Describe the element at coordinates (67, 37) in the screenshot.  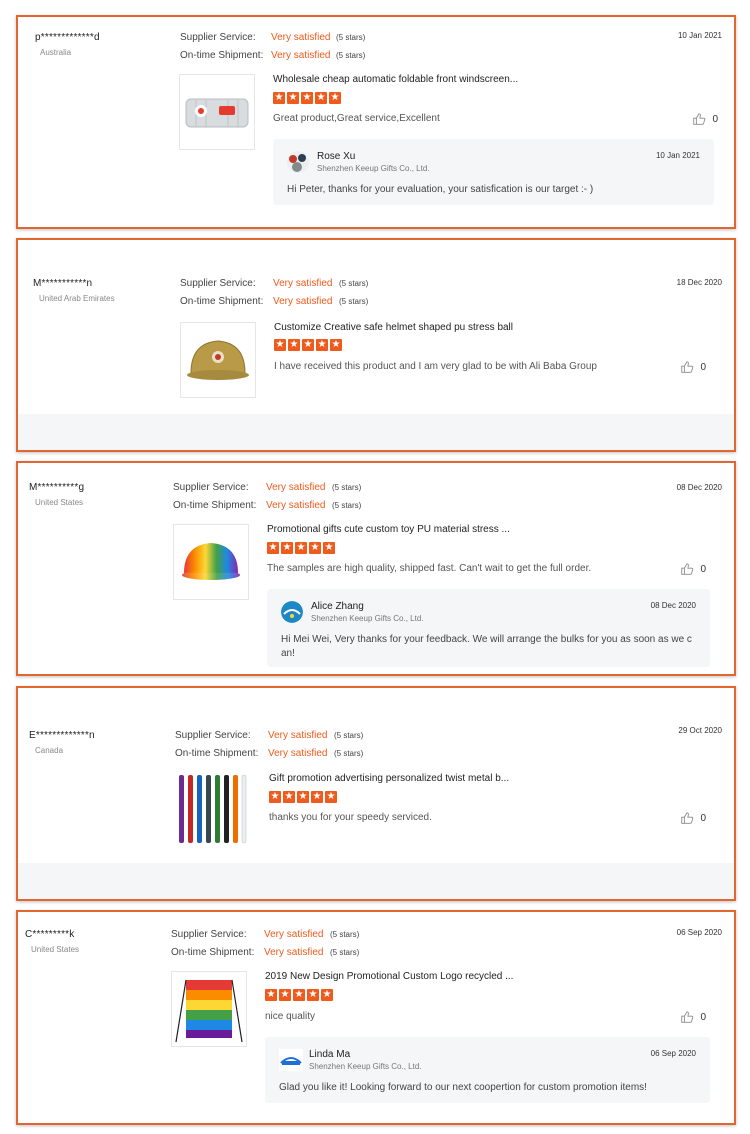
I see `reviewer-name: p*************d` at that location.